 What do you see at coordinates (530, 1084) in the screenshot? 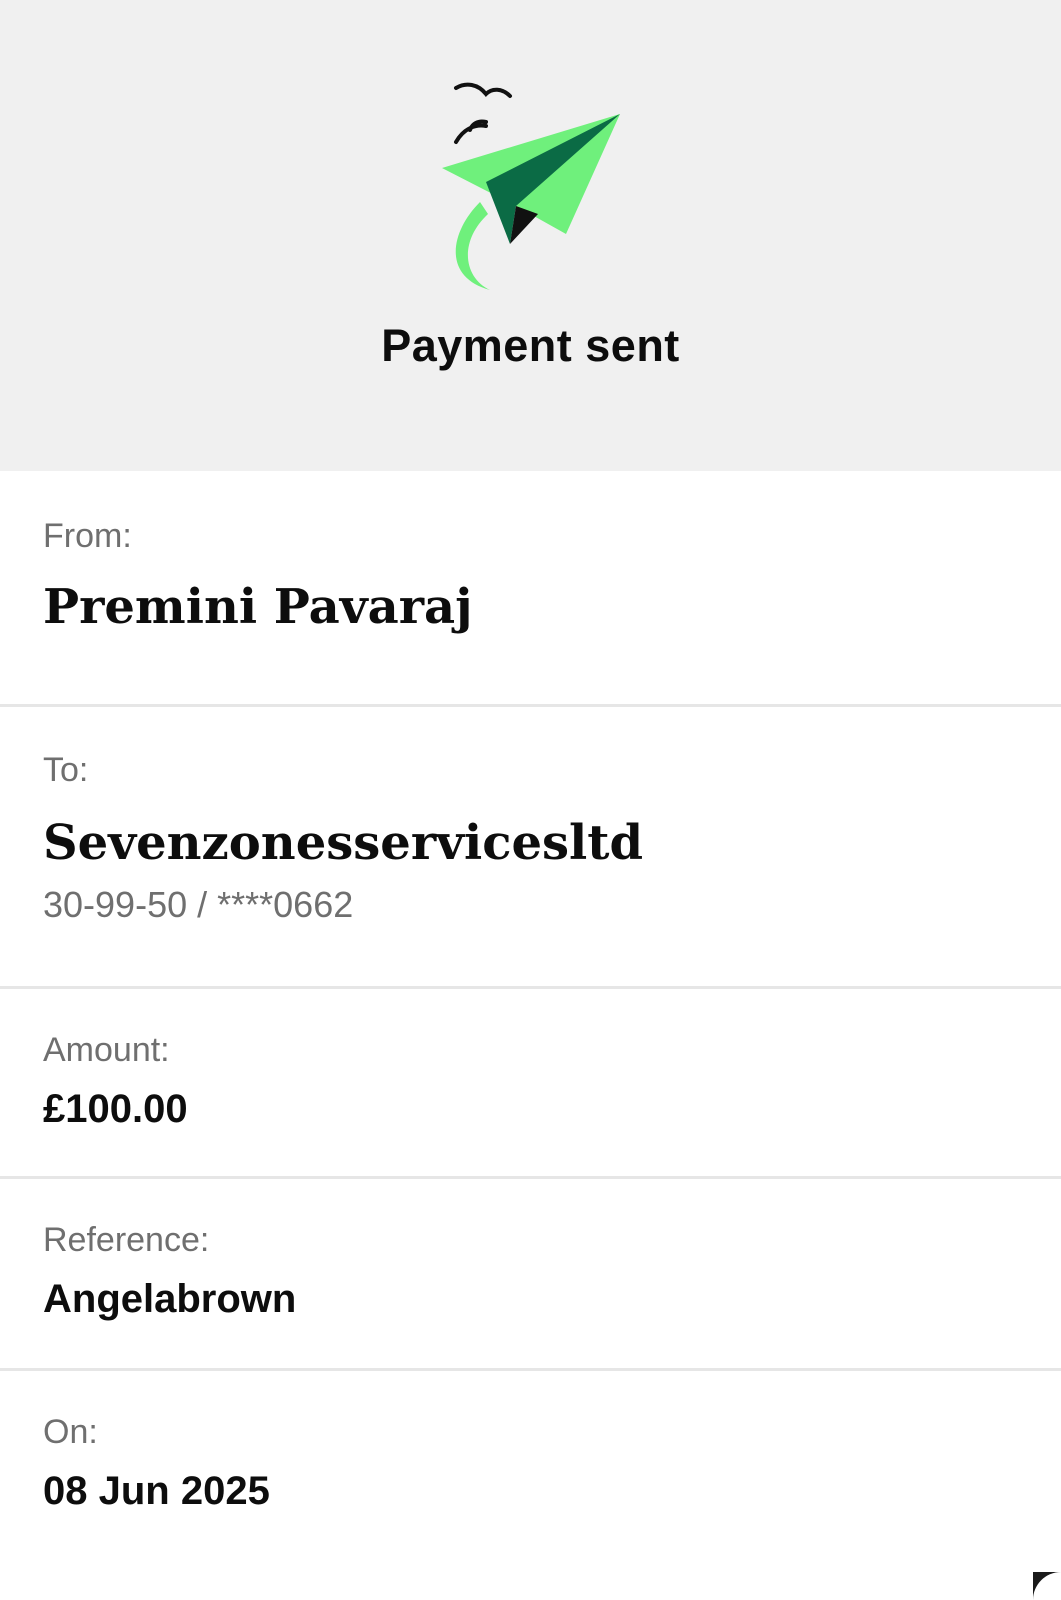
I see `amount-section: Amount: £100.00` at bounding box center [530, 1084].